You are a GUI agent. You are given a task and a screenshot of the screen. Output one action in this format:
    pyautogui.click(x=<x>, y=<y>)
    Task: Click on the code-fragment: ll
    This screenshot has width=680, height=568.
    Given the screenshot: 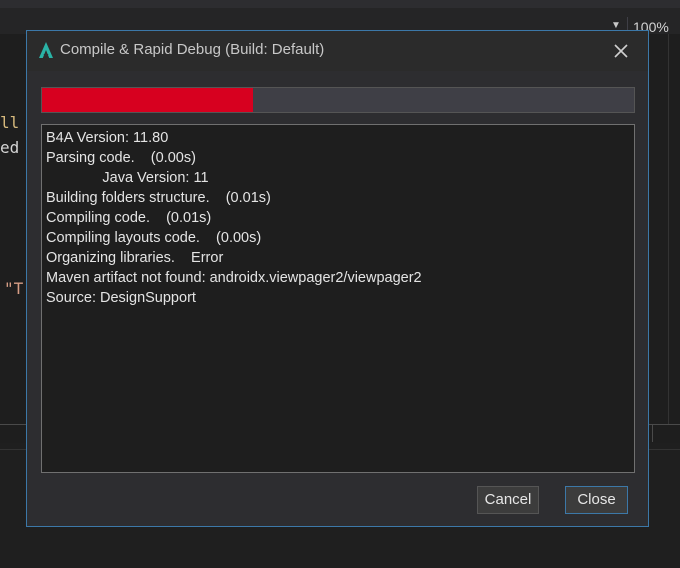 What is the action you would take?
    pyautogui.click(x=10, y=122)
    